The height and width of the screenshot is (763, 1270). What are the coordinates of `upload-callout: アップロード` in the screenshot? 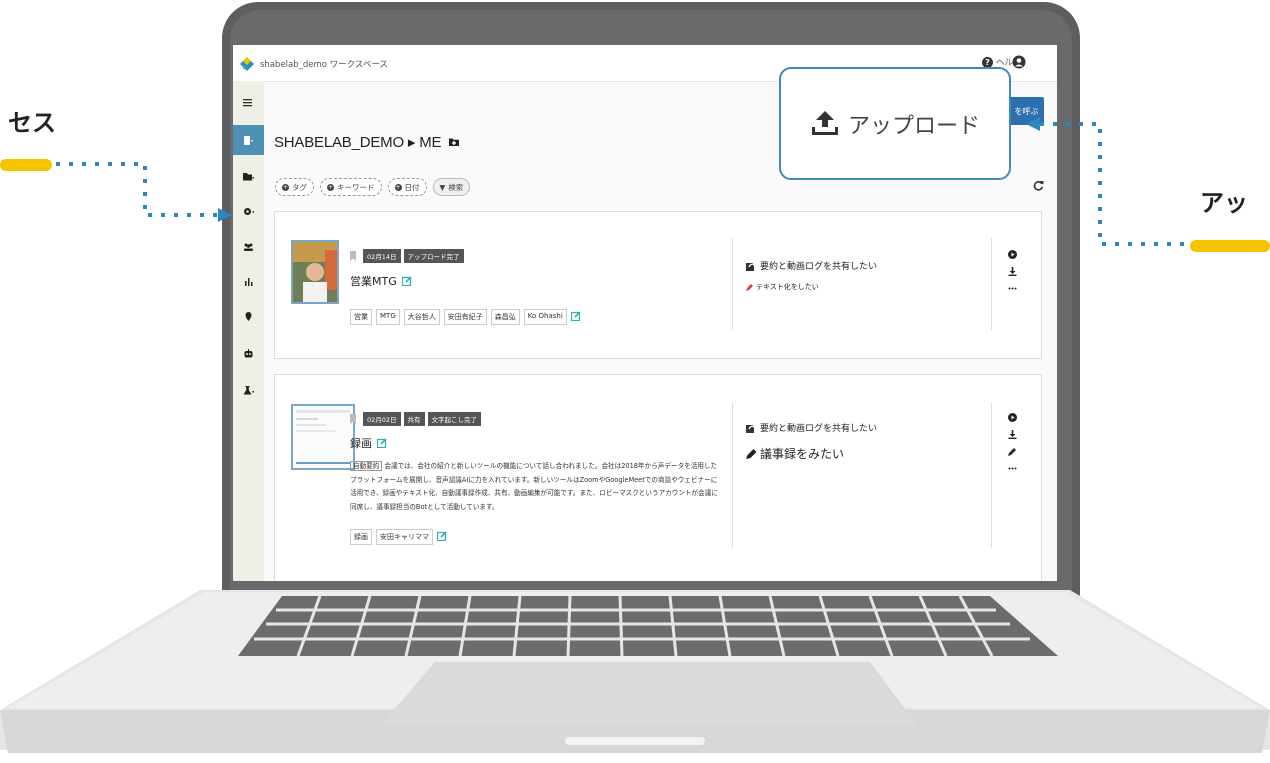 It's located at (895, 123).